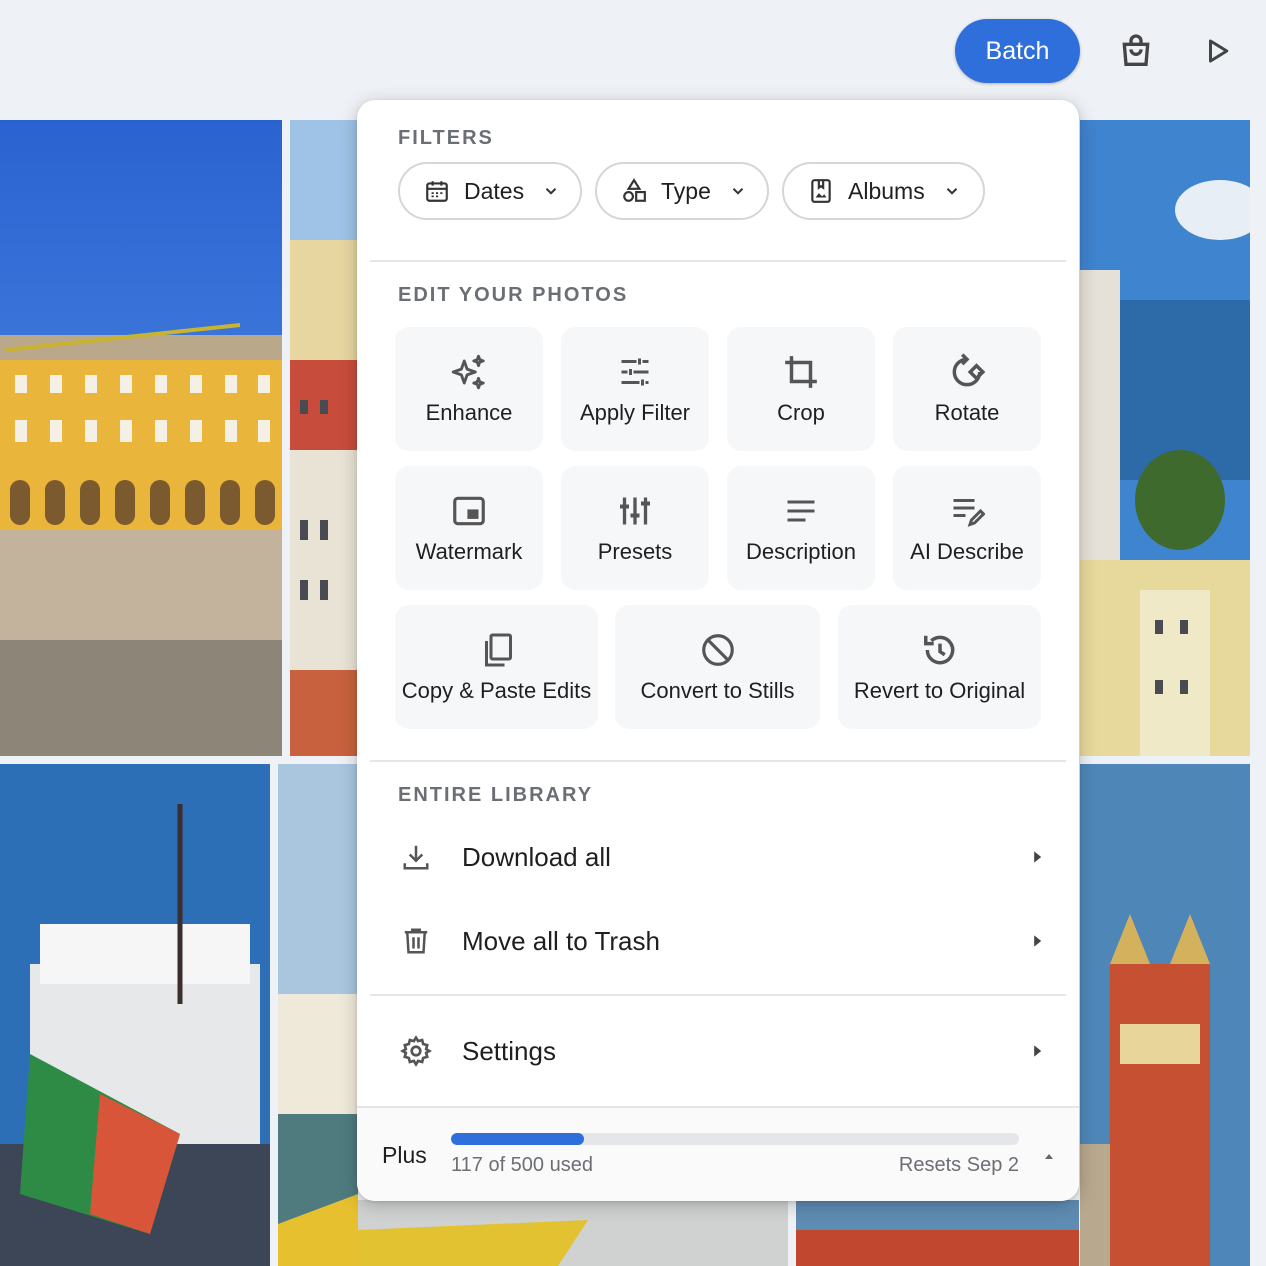 The height and width of the screenshot is (1266, 1266). What do you see at coordinates (718, 941) in the screenshot?
I see `move-all-to-trash-item: Move all to Trash` at bounding box center [718, 941].